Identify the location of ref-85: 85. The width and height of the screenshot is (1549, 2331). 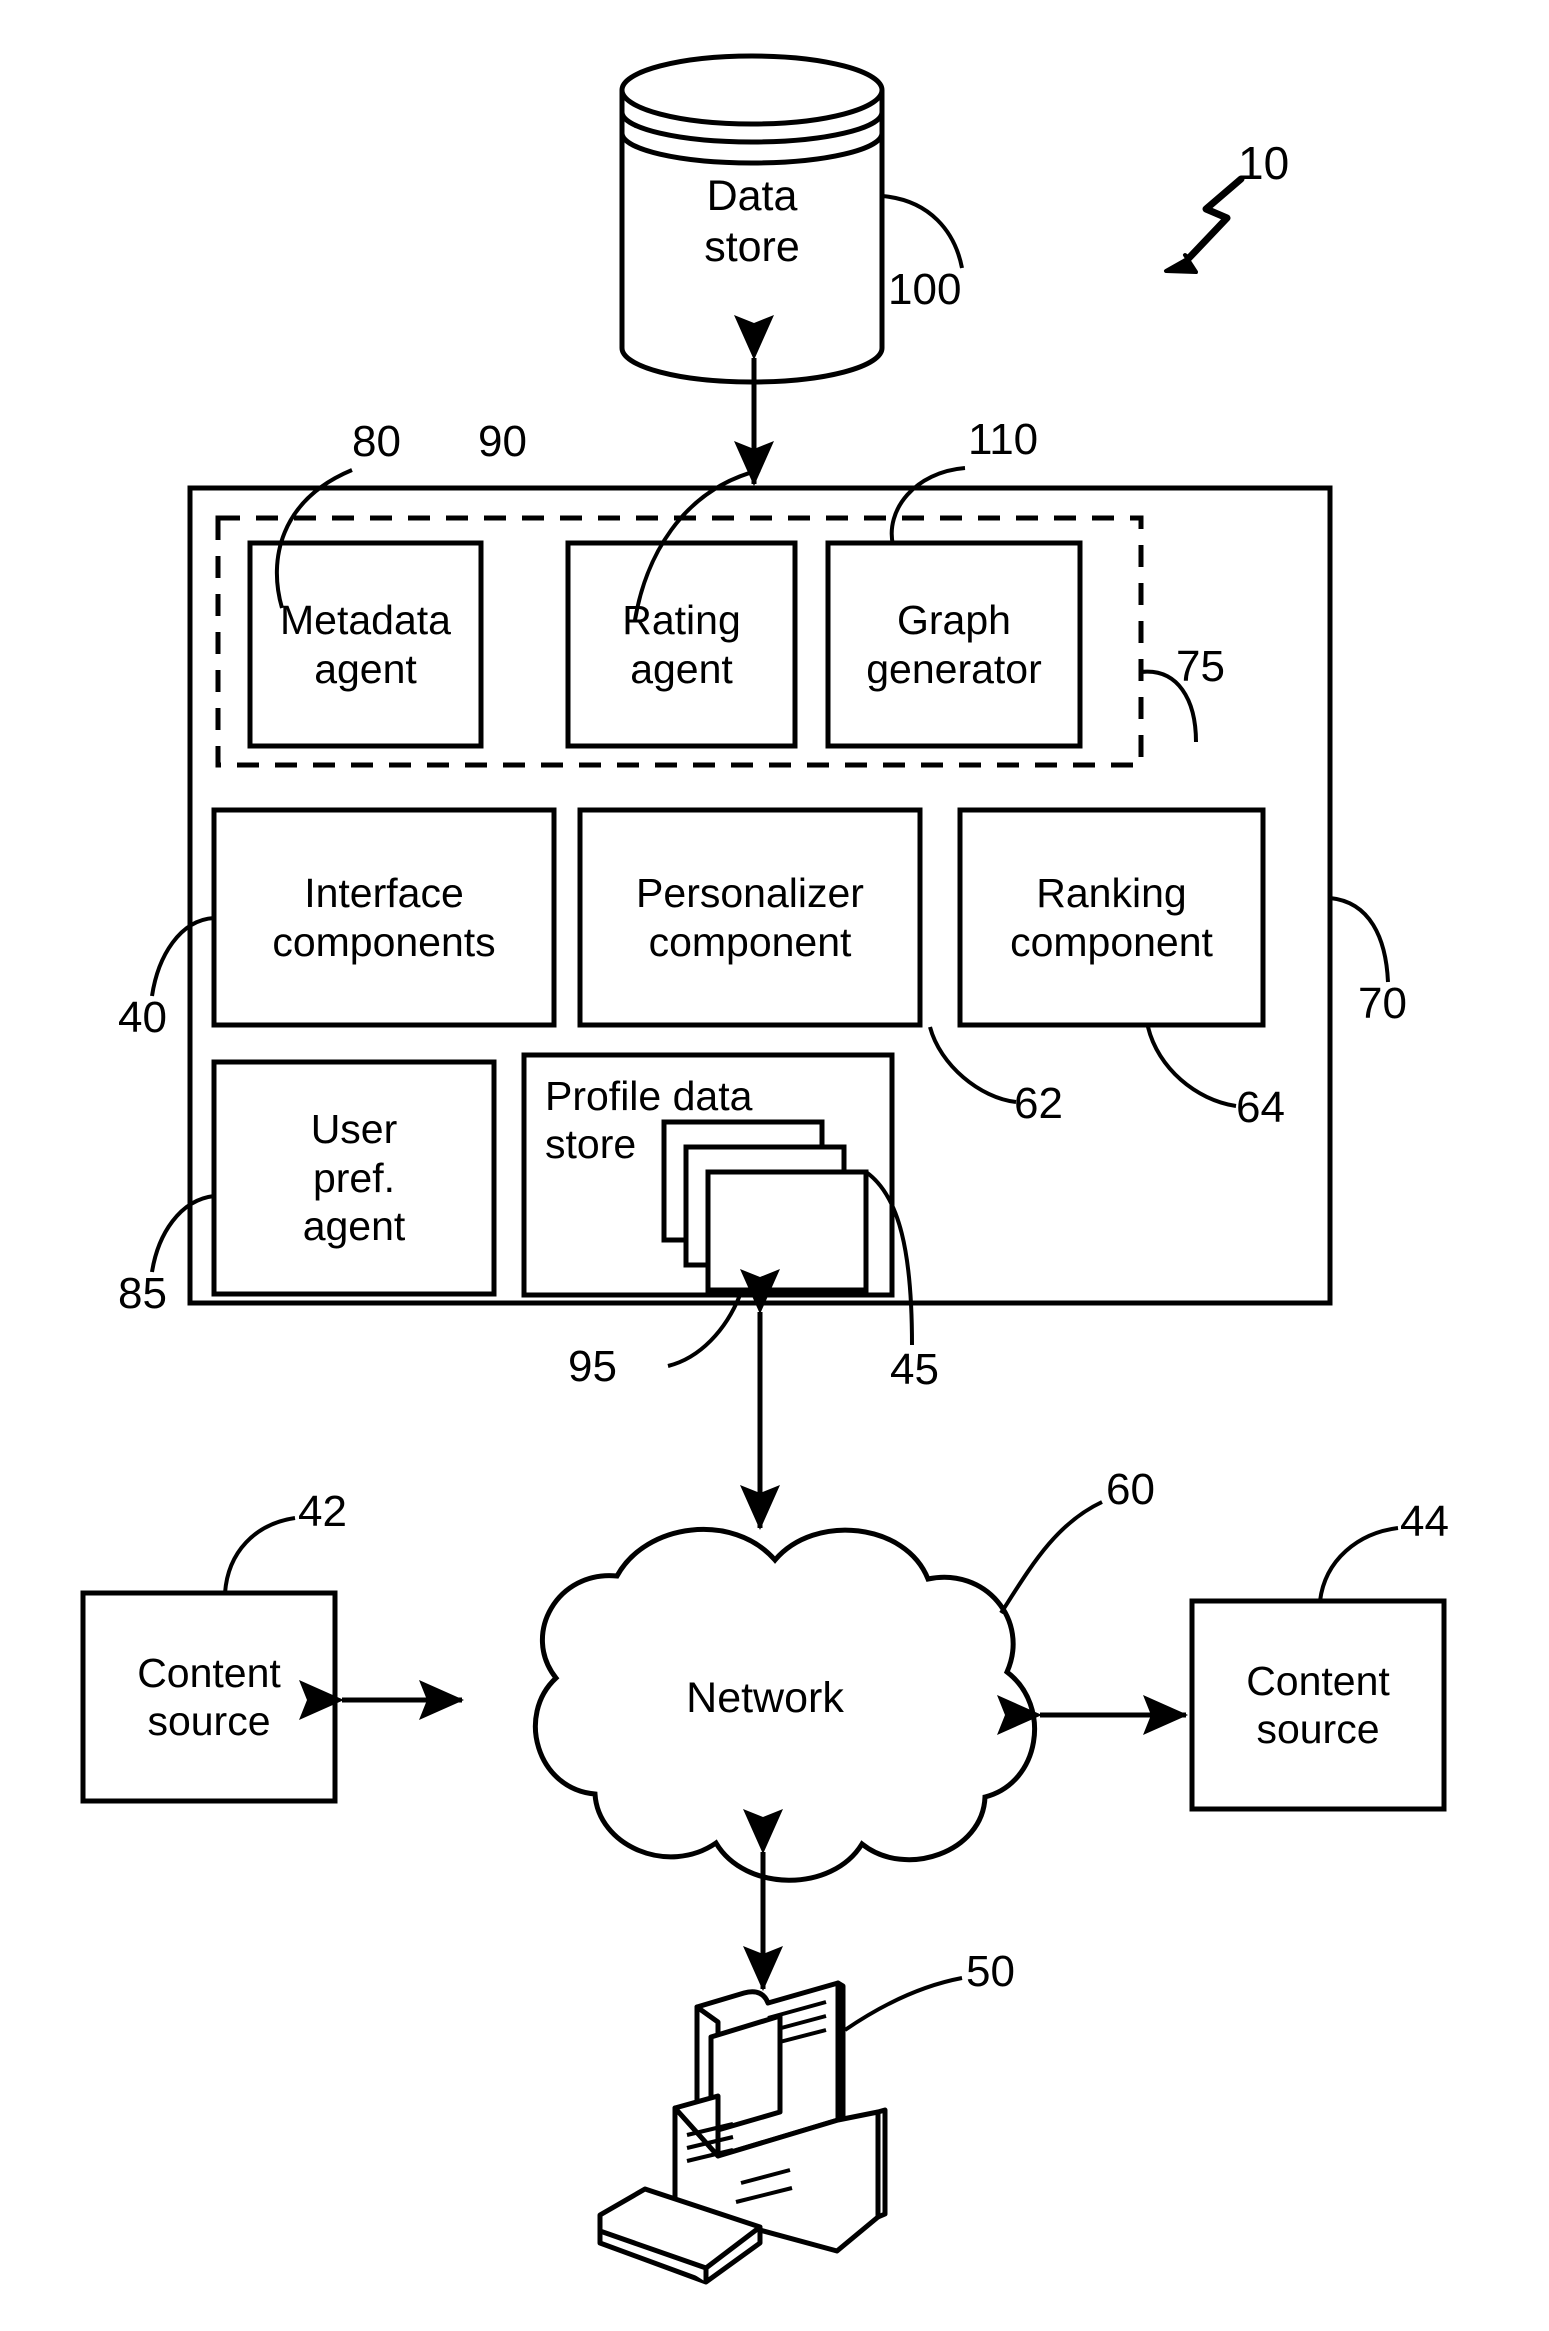
(142, 1293).